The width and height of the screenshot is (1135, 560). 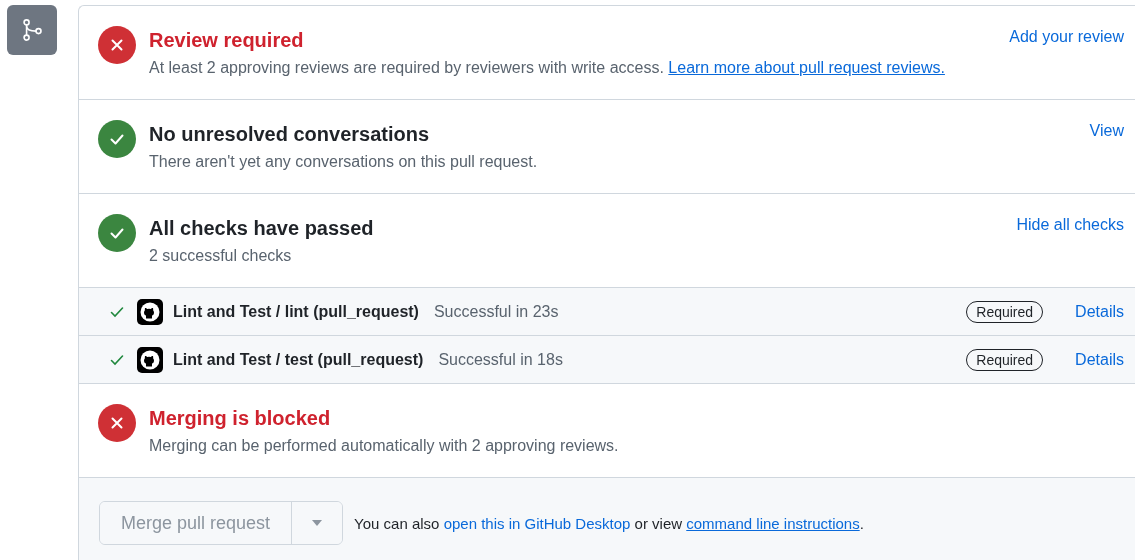 What do you see at coordinates (1066, 37) in the screenshot?
I see `section-action-link: Add your review` at bounding box center [1066, 37].